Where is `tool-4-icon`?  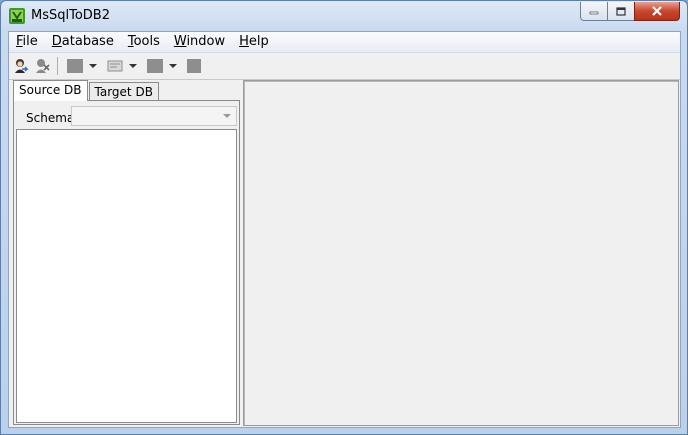
tool-4-icon is located at coordinates (194, 66).